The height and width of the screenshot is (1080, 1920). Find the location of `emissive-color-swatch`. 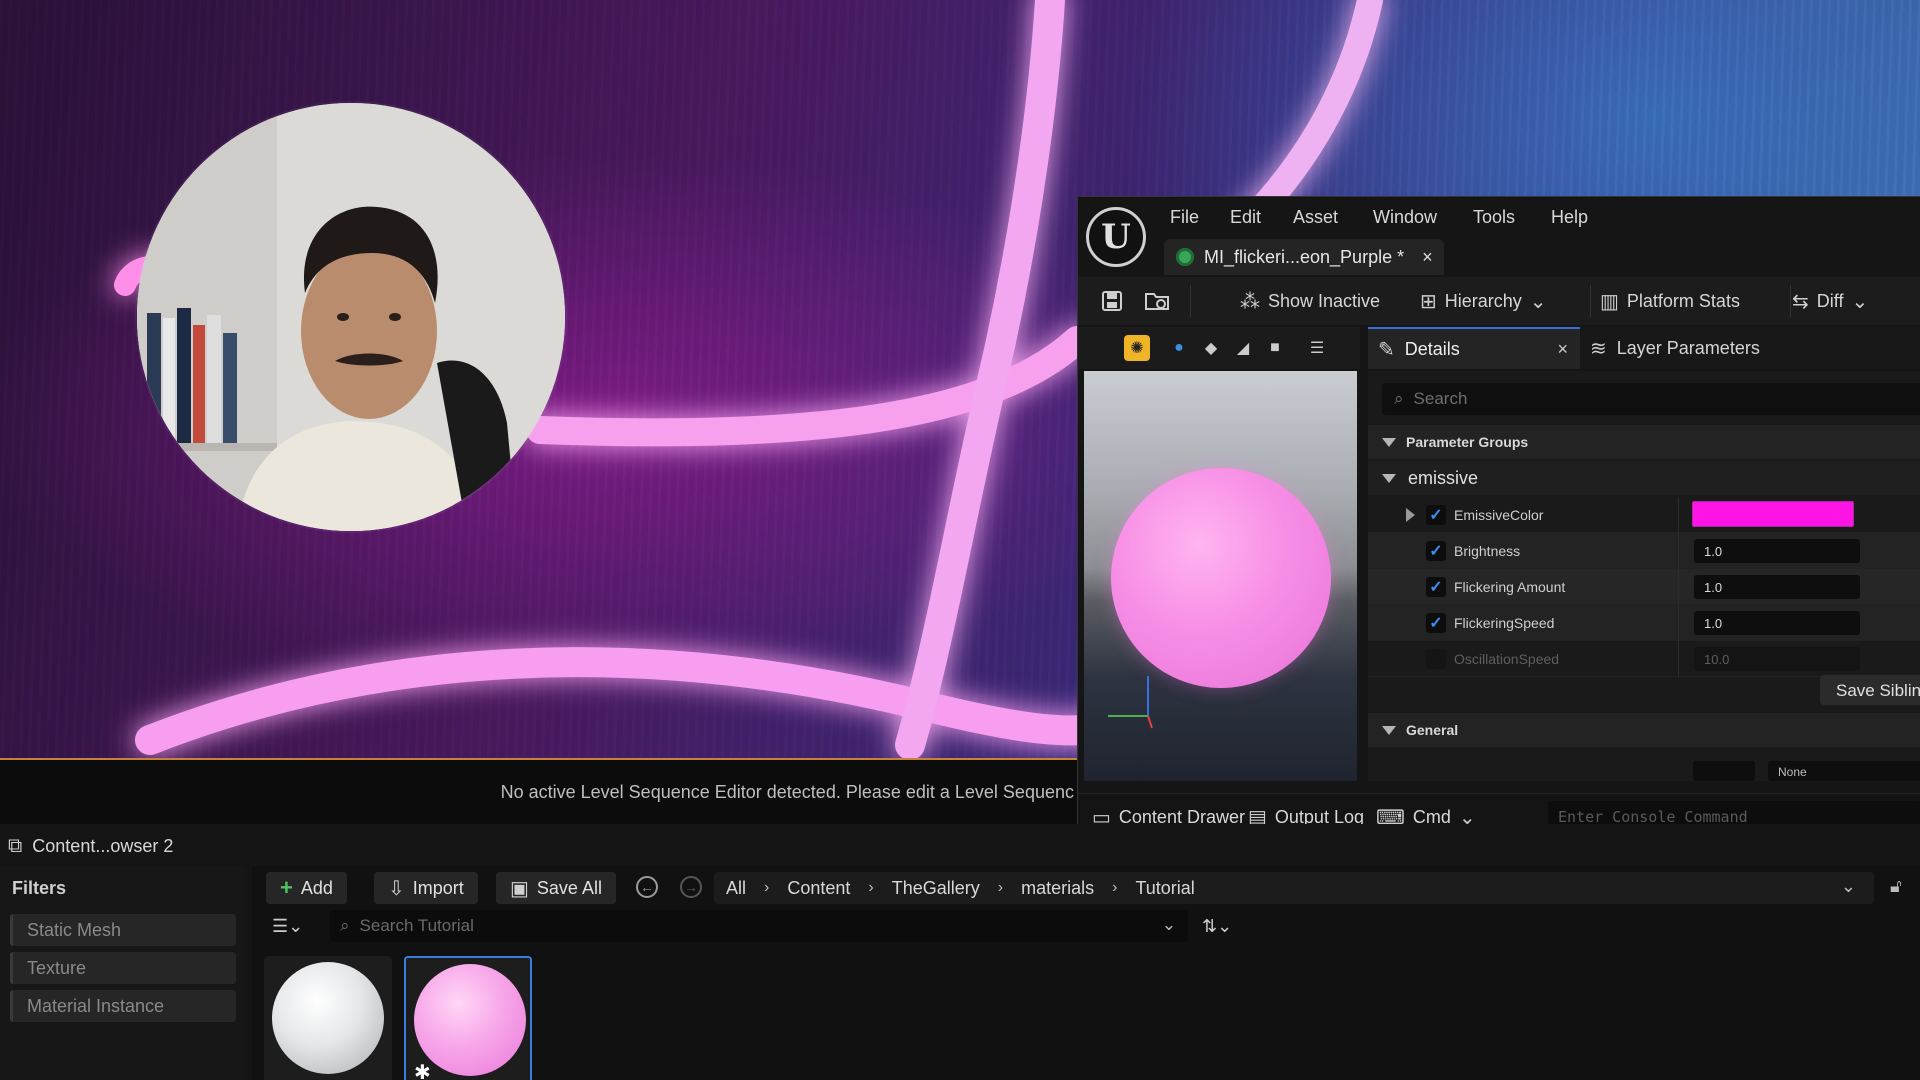

emissive-color-swatch is located at coordinates (1773, 514).